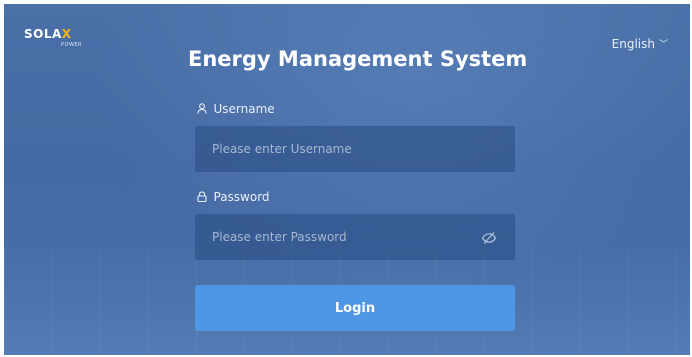 This screenshot has height=357, width=692. Describe the element at coordinates (348, 149) in the screenshot. I see `username-input` at that location.